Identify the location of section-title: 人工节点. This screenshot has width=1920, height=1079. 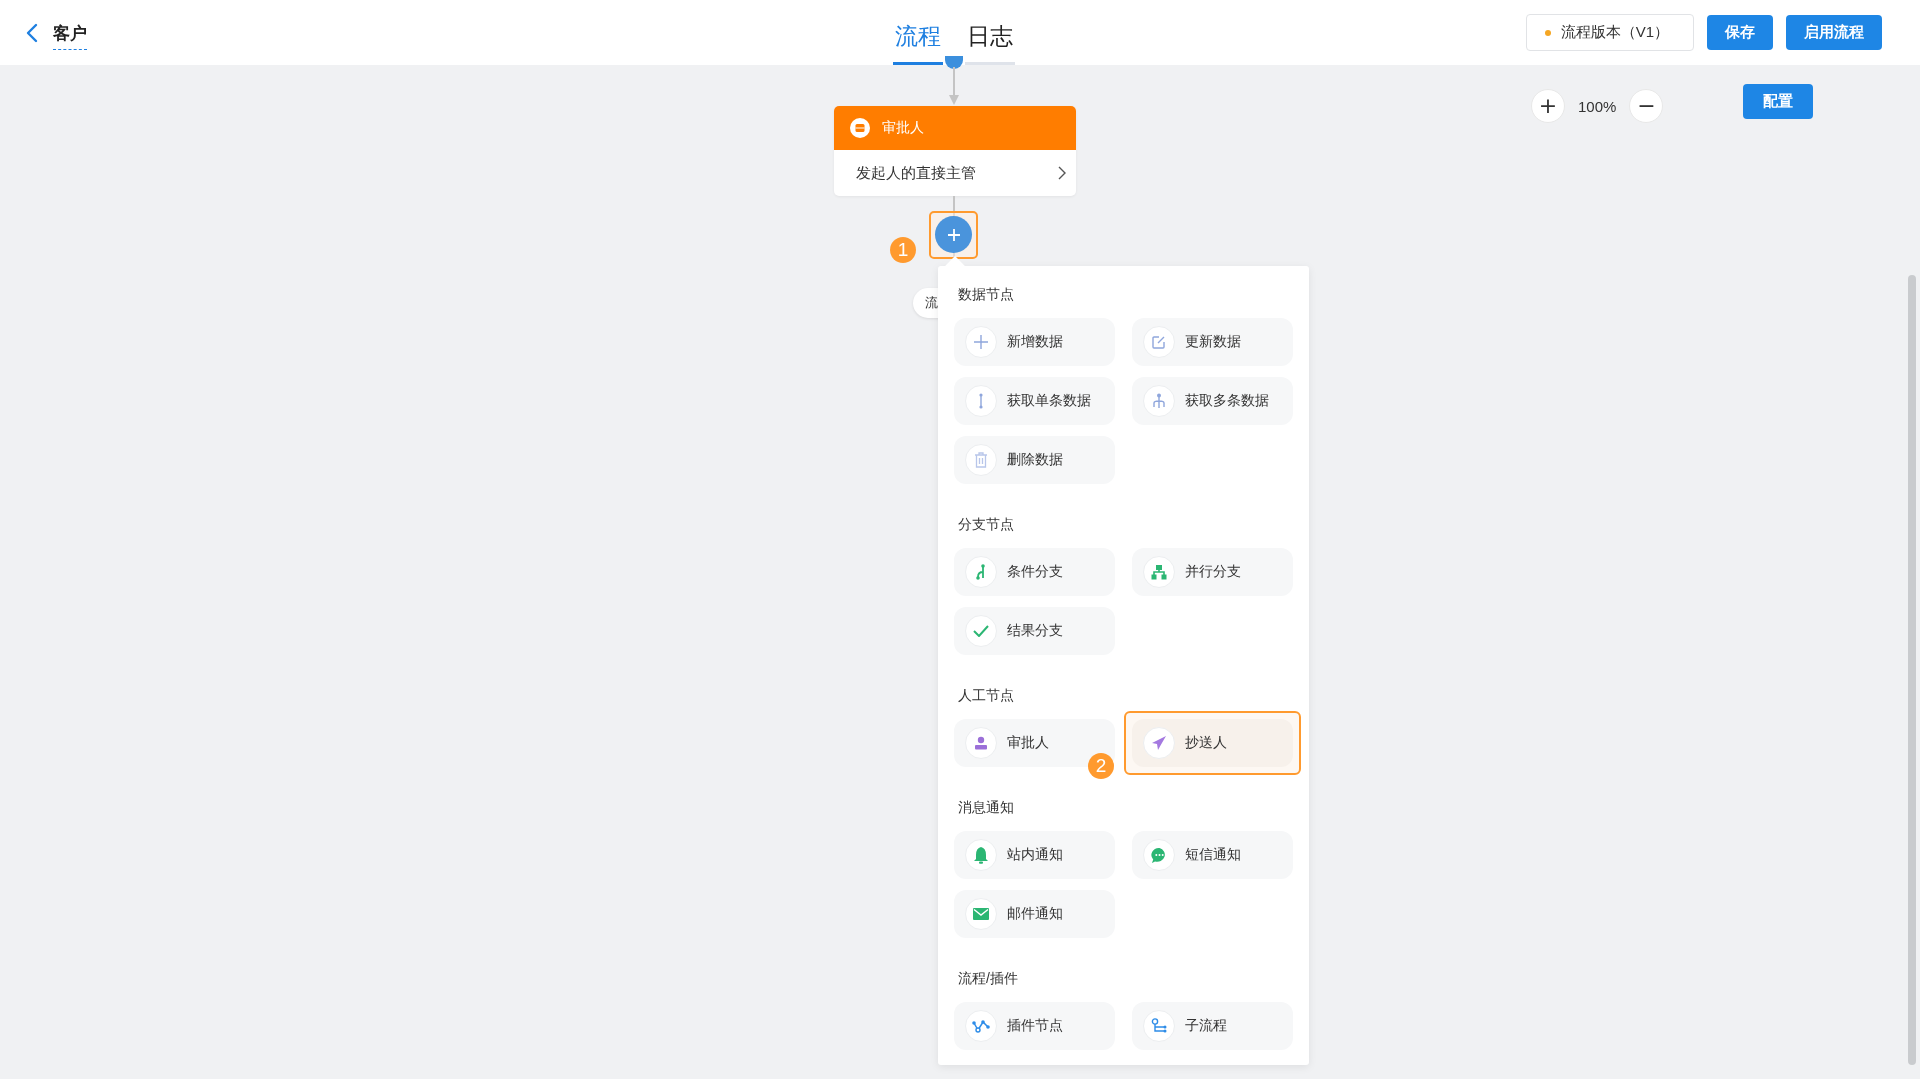
(986, 695).